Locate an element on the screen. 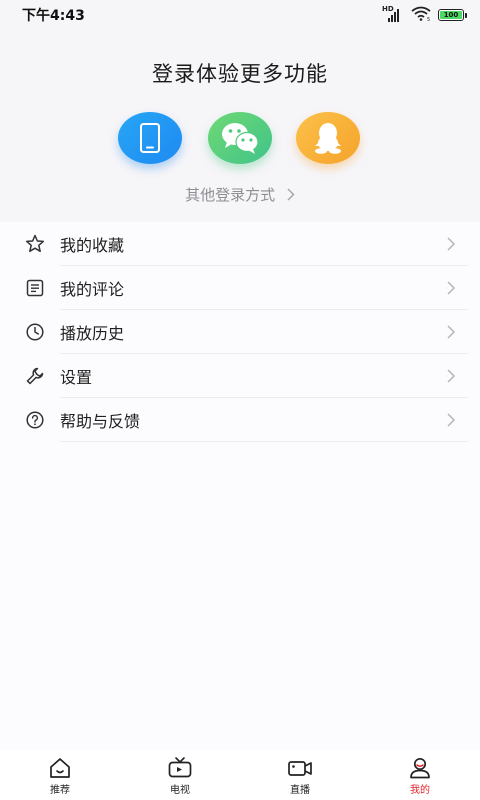  other-login-label: 其他登录方式 is located at coordinates (230, 195).